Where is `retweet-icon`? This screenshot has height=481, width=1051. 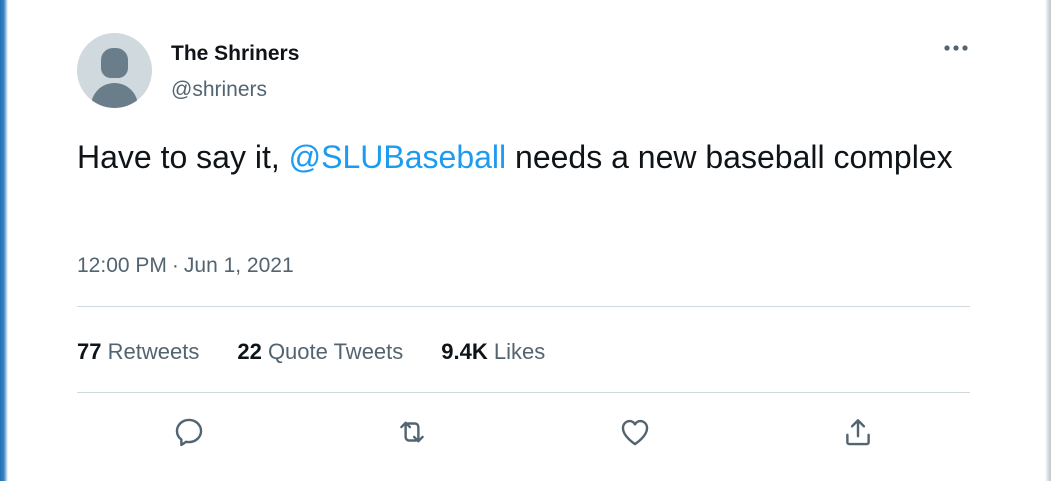
retweet-icon is located at coordinates (412, 432).